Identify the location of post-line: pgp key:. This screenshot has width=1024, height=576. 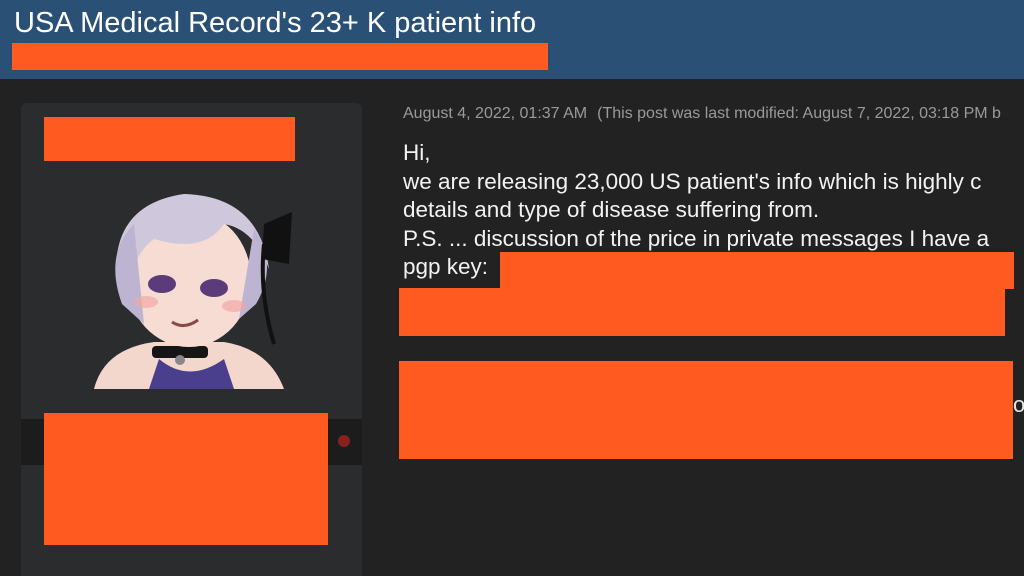
(446, 266).